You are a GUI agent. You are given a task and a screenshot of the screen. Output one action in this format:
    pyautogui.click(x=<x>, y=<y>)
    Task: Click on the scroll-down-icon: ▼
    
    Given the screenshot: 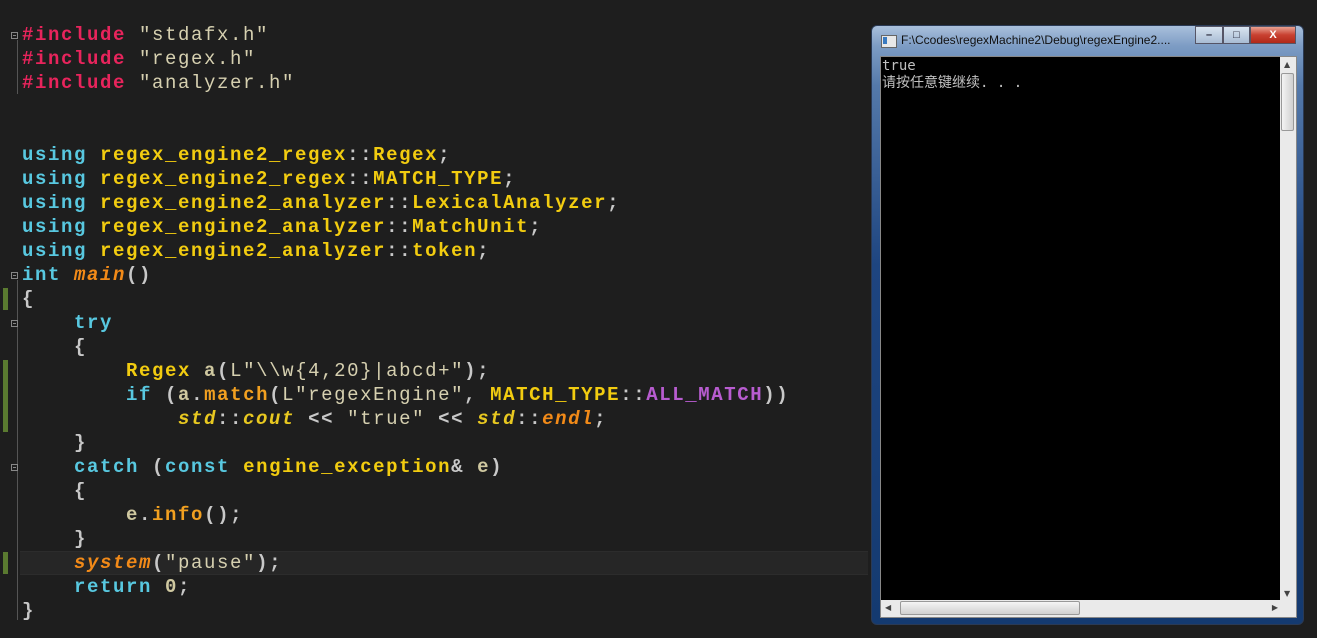 What is the action you would take?
    pyautogui.click(x=1287, y=593)
    